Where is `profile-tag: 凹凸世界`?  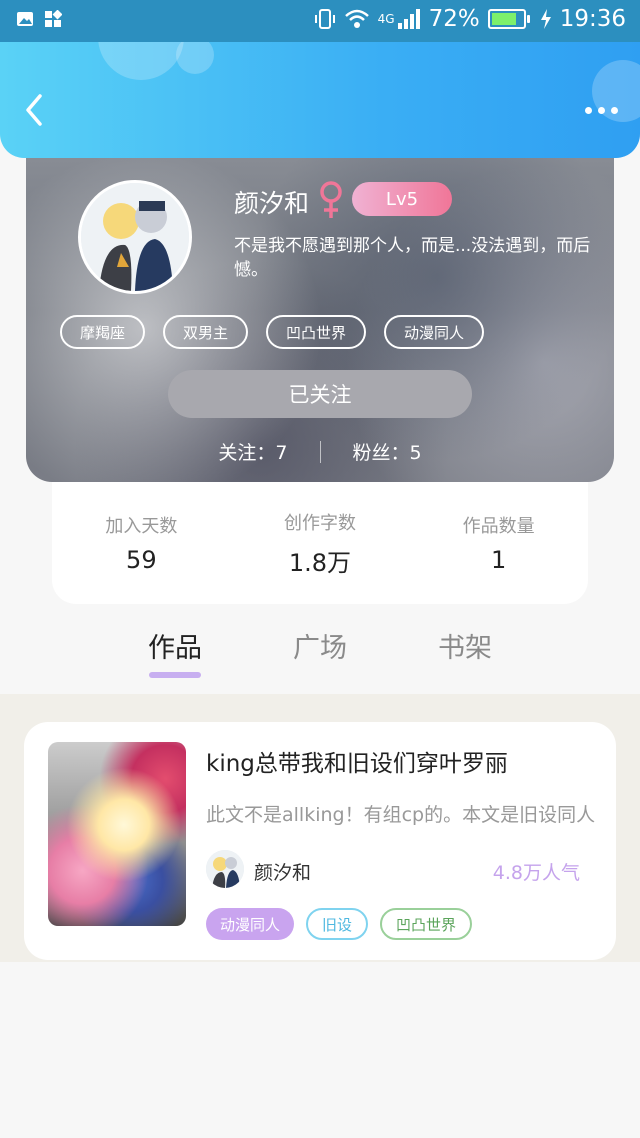
profile-tag: 凹凸世界 is located at coordinates (316, 332).